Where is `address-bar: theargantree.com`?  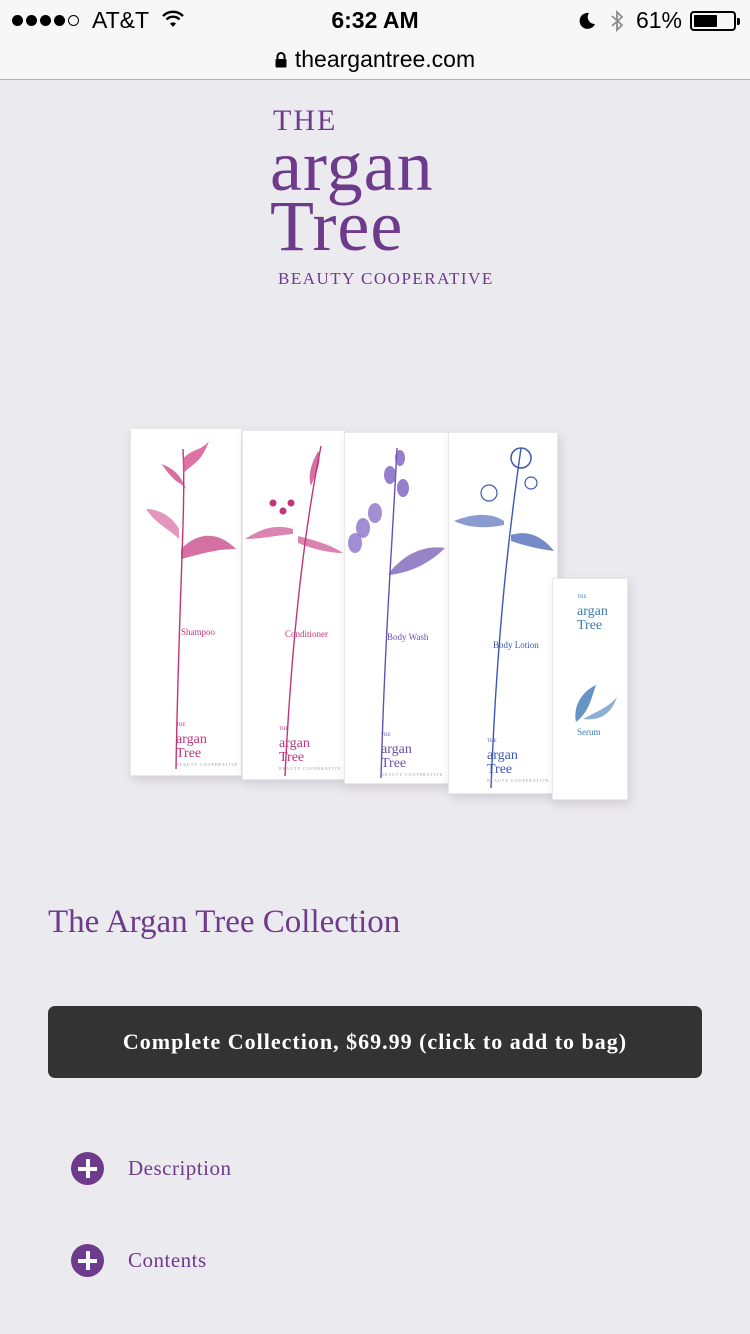
address-bar: theargantree.com is located at coordinates (375, 60).